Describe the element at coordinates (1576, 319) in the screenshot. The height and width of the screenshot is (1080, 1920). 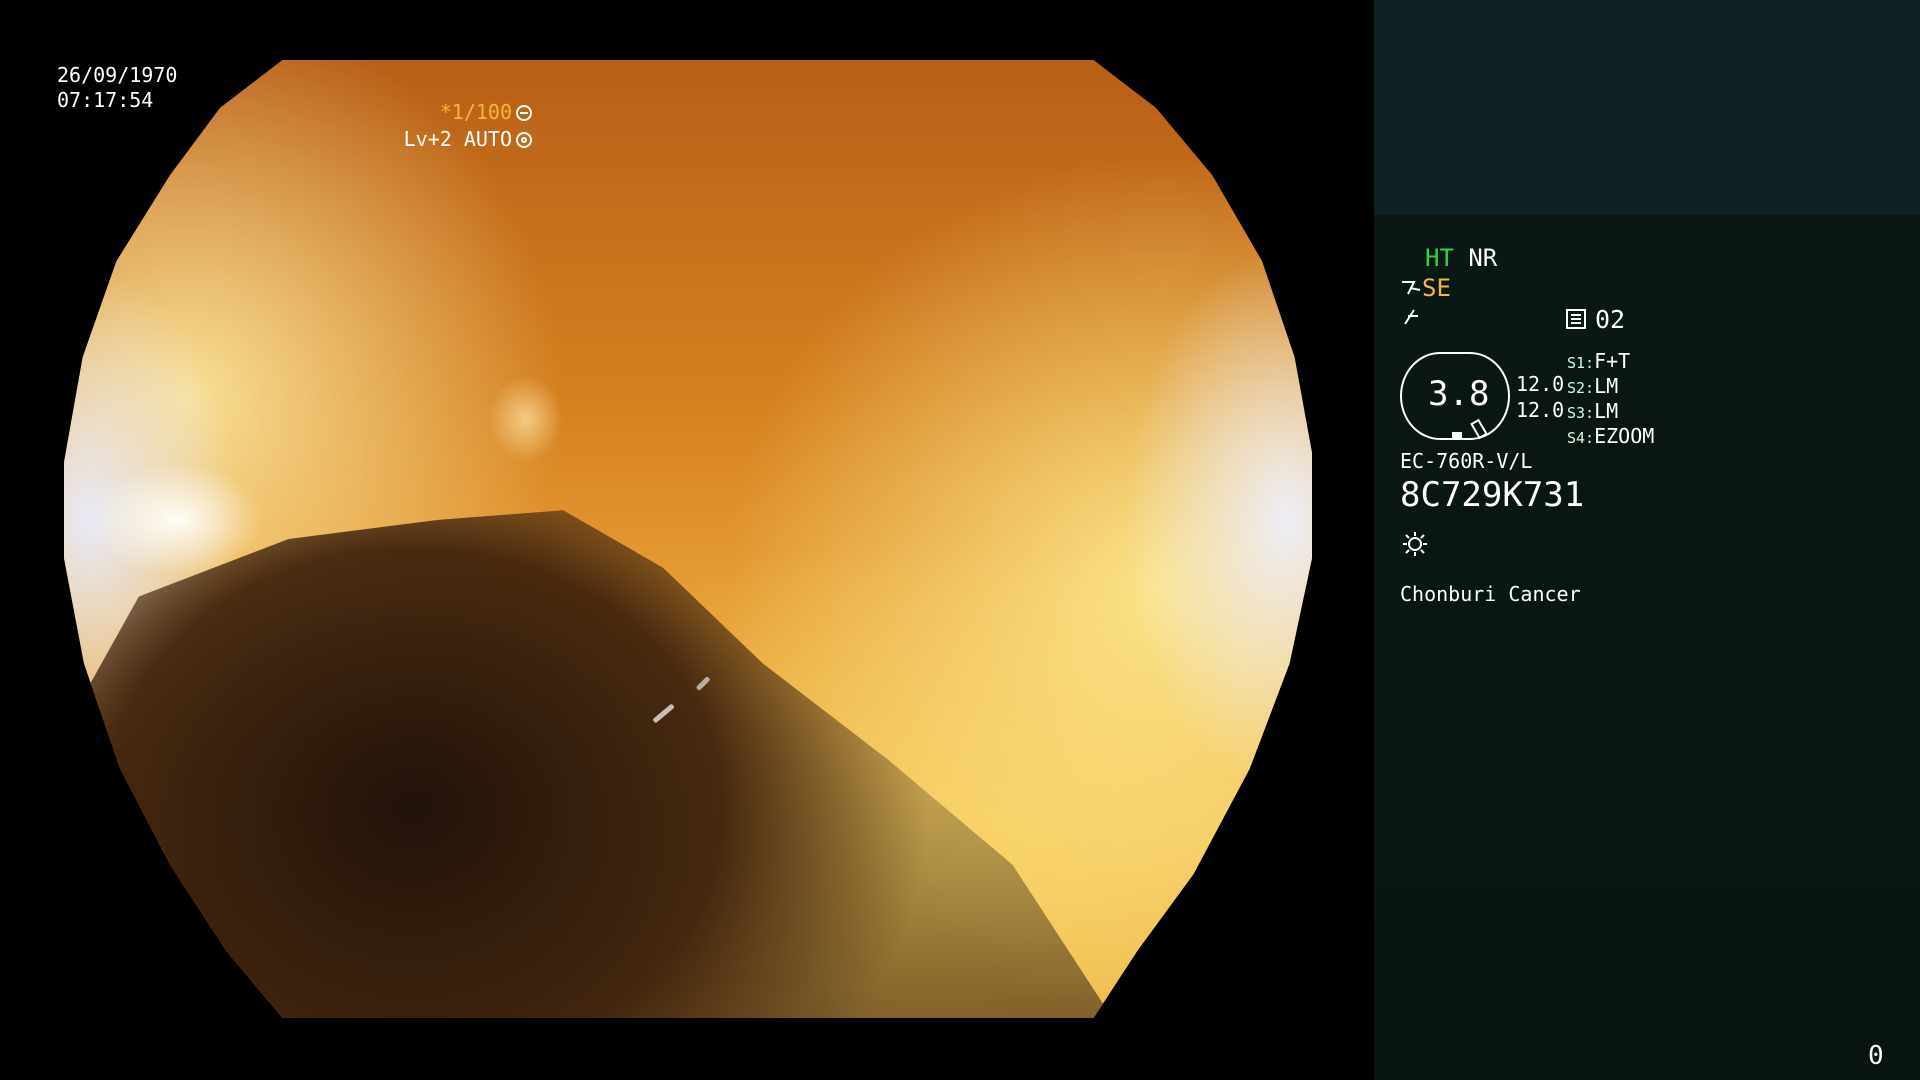
I see `doc-icon` at that location.